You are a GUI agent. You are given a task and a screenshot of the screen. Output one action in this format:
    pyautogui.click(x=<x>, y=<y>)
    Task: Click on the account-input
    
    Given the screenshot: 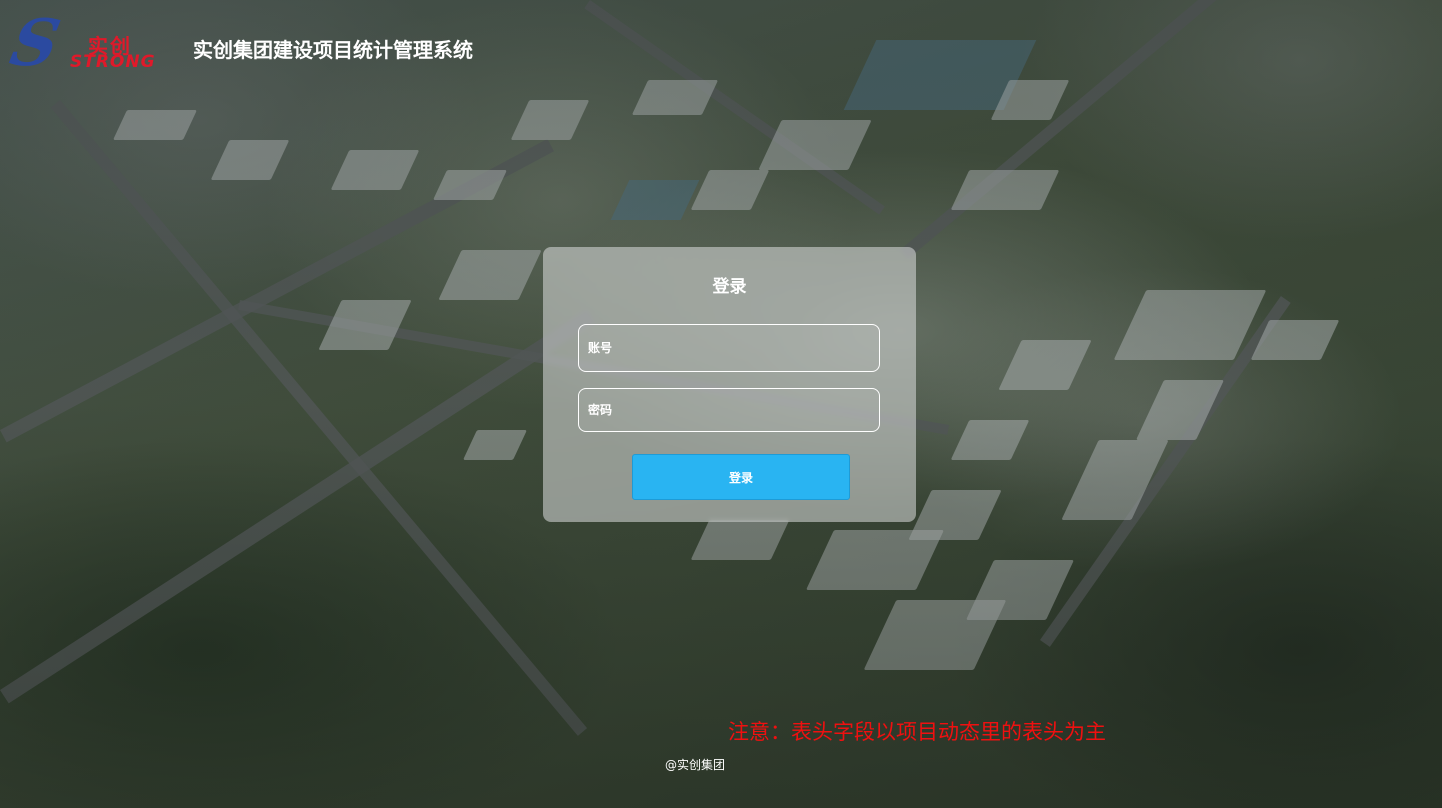 What is the action you would take?
    pyautogui.click(x=729, y=348)
    